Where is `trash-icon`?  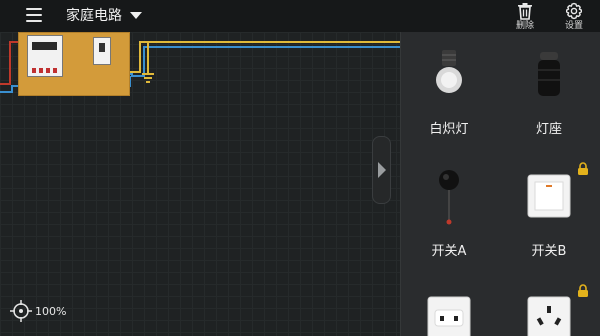
trash-icon is located at coordinates (525, 11).